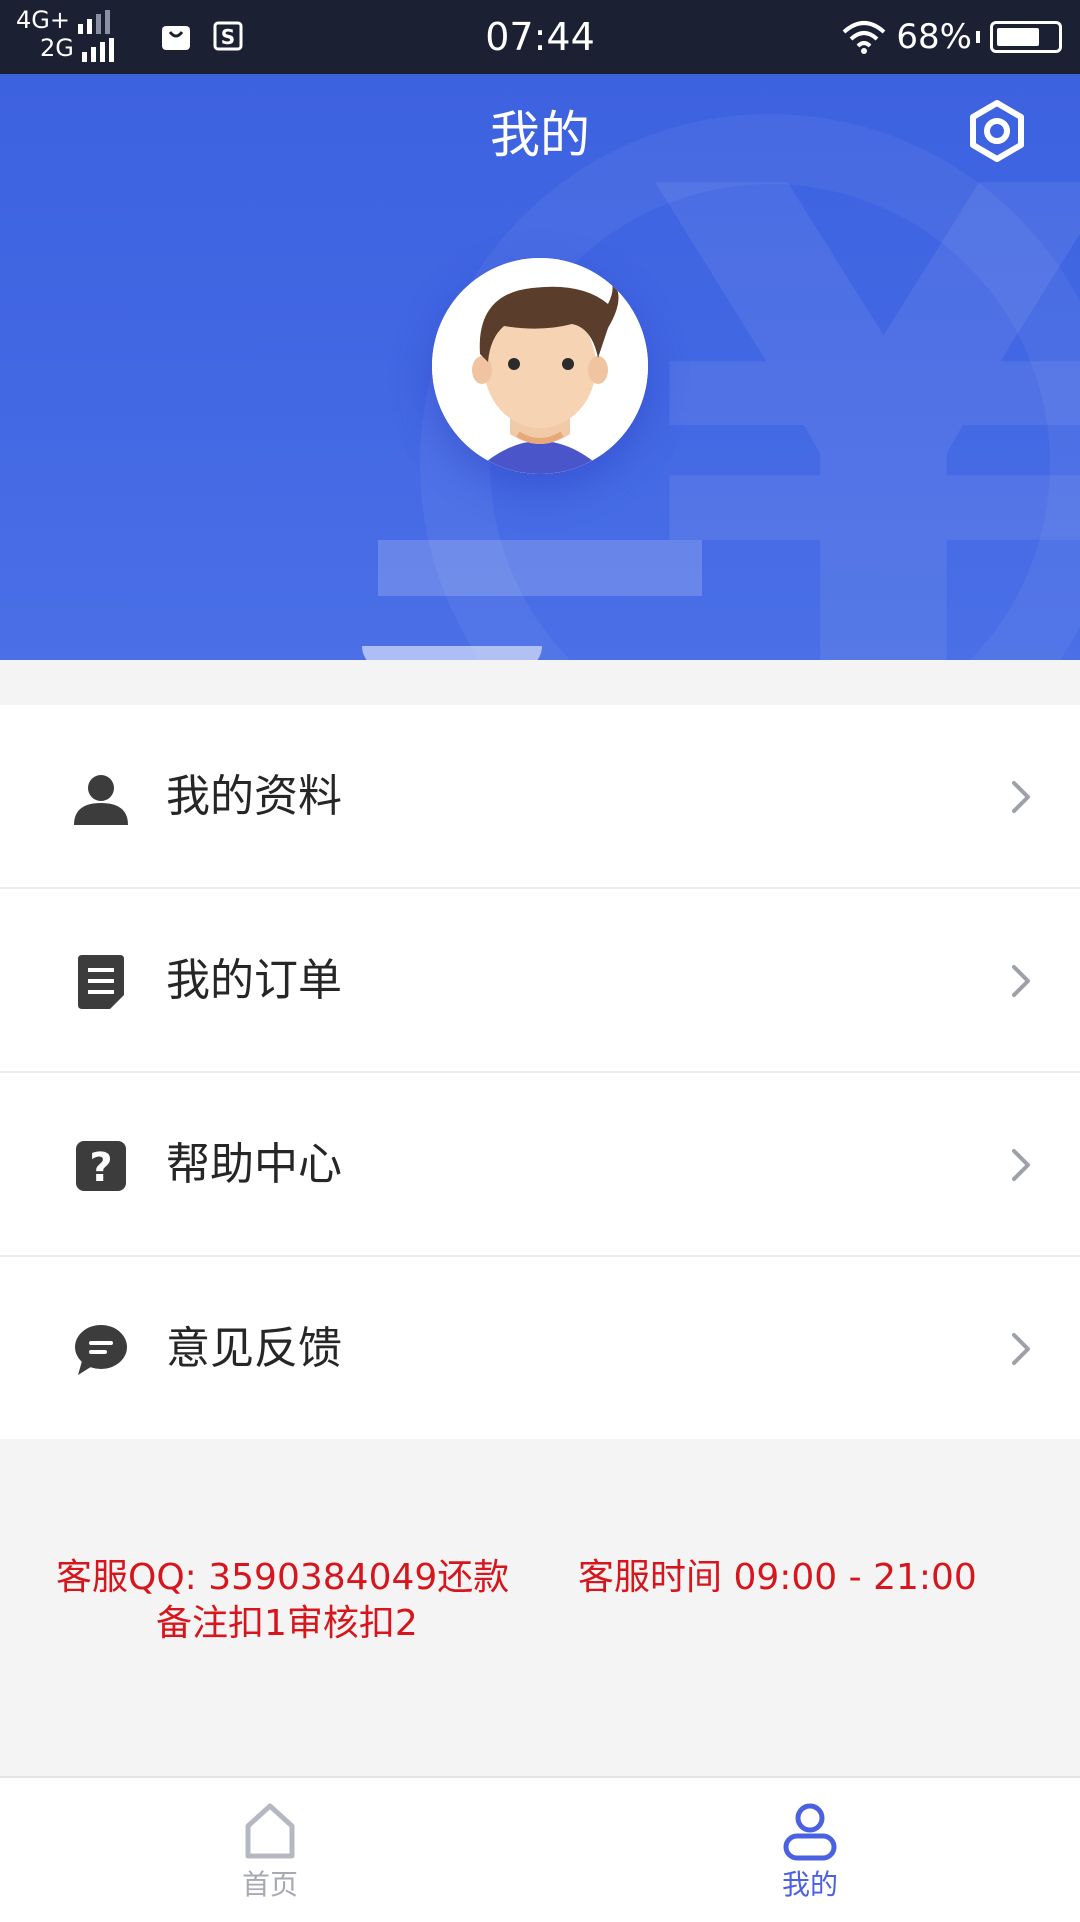  I want to click on customer-service-qq: 客服QQ: 3590384049还款, so click(283, 1577).